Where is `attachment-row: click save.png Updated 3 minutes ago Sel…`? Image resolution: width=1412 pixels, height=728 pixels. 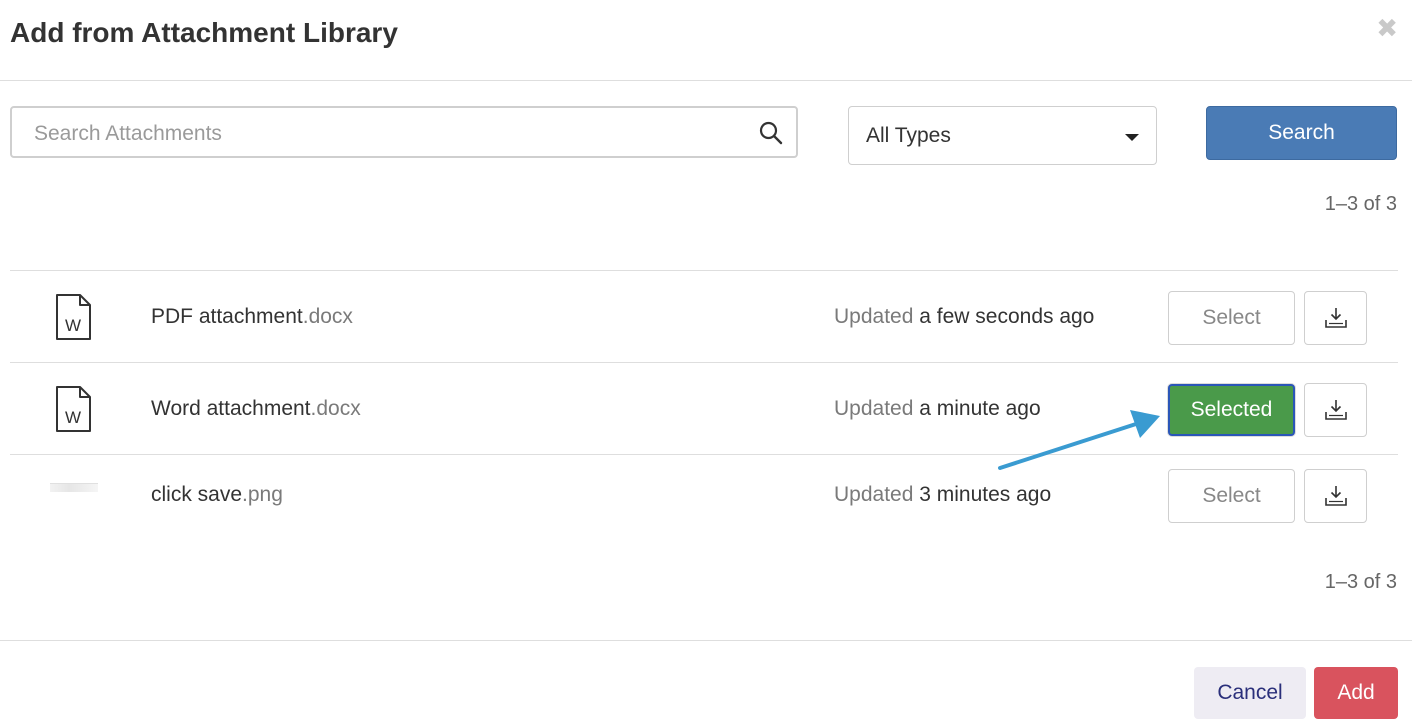 attachment-row: click save.png Updated 3 minutes ago Sel… is located at coordinates (704, 495).